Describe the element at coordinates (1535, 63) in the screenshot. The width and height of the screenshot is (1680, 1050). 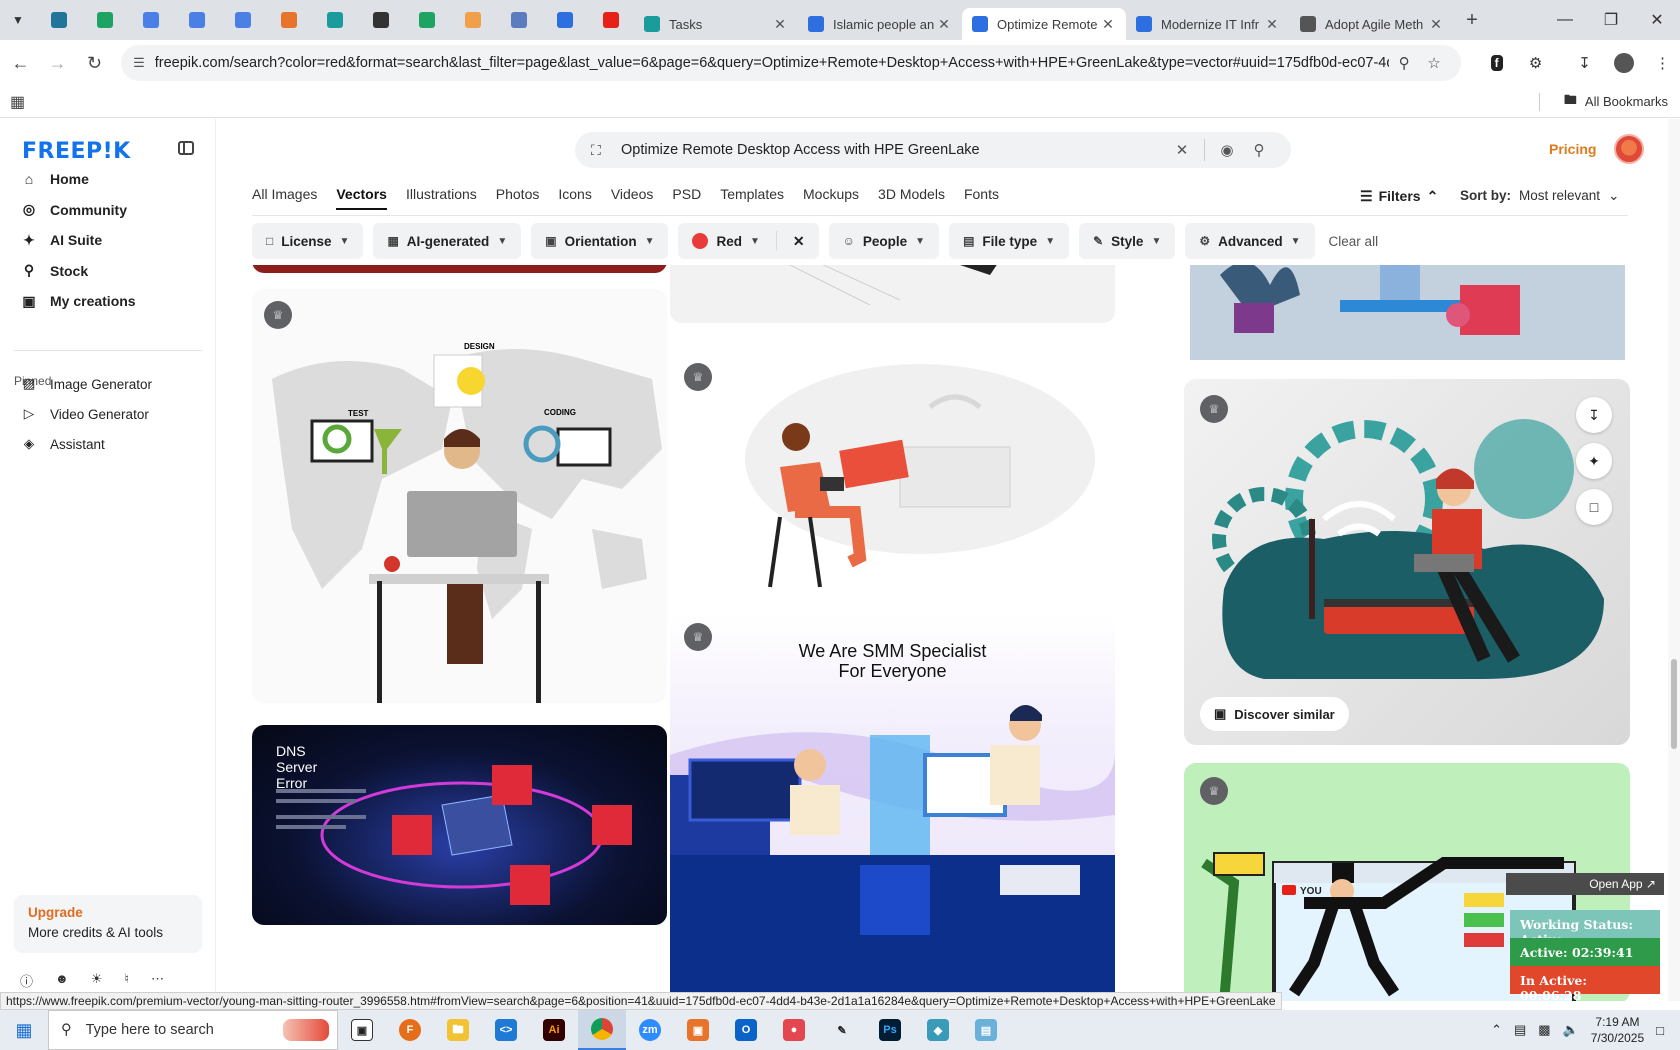
I see `extensions-puzzle-icon: ⚙` at that location.